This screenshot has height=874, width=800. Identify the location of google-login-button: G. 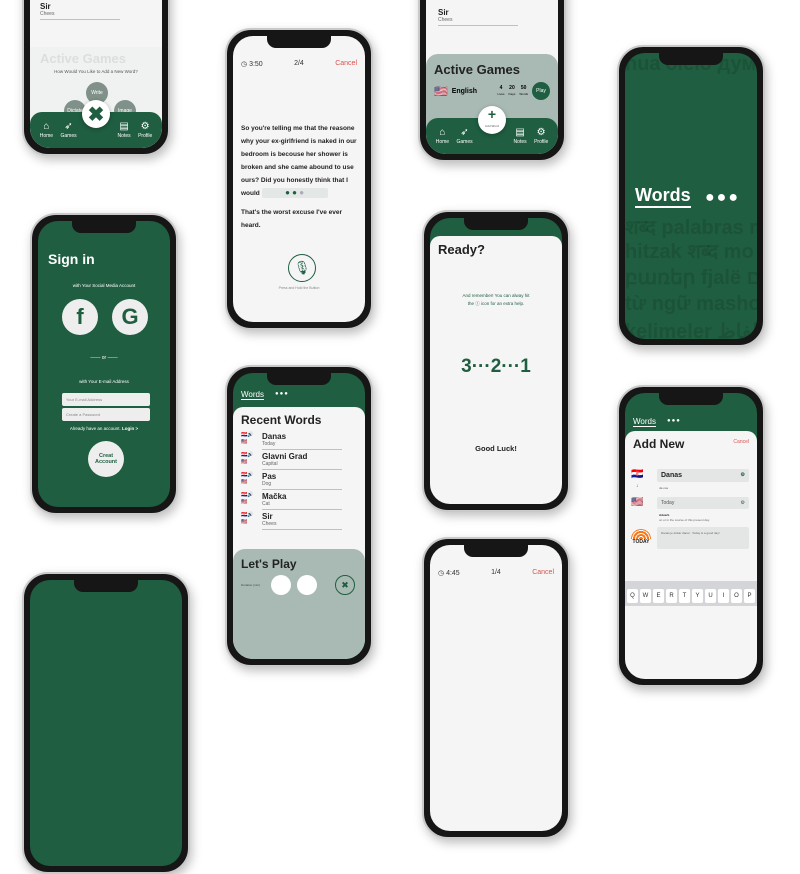
(130, 317).